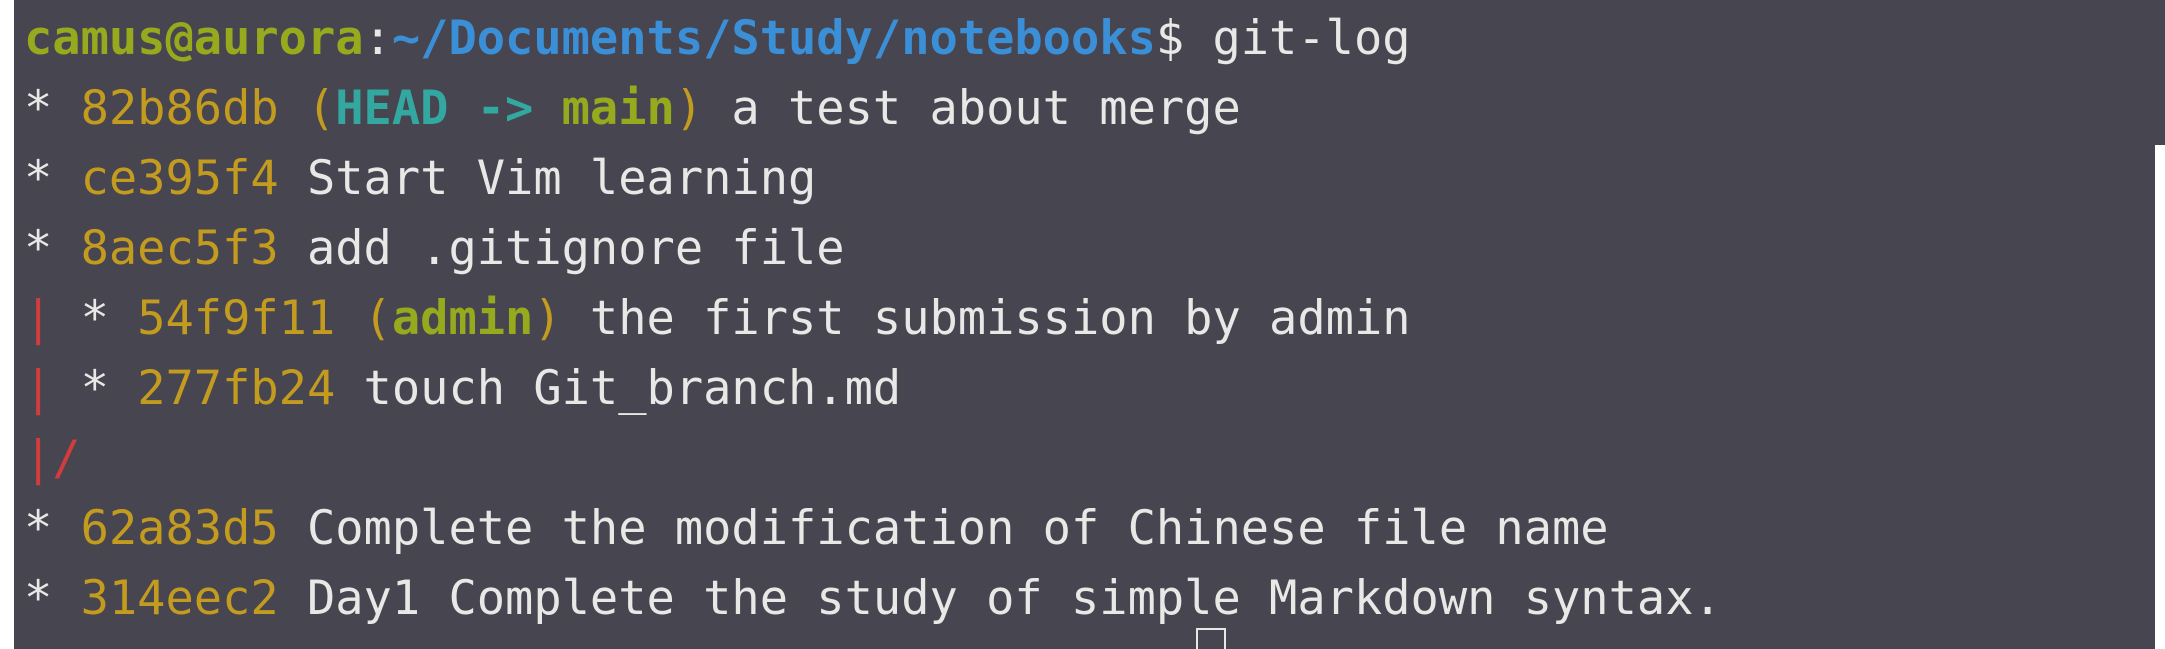  Describe the element at coordinates (179, 528) in the screenshot. I see `commit-hash: 62a83d5` at that location.